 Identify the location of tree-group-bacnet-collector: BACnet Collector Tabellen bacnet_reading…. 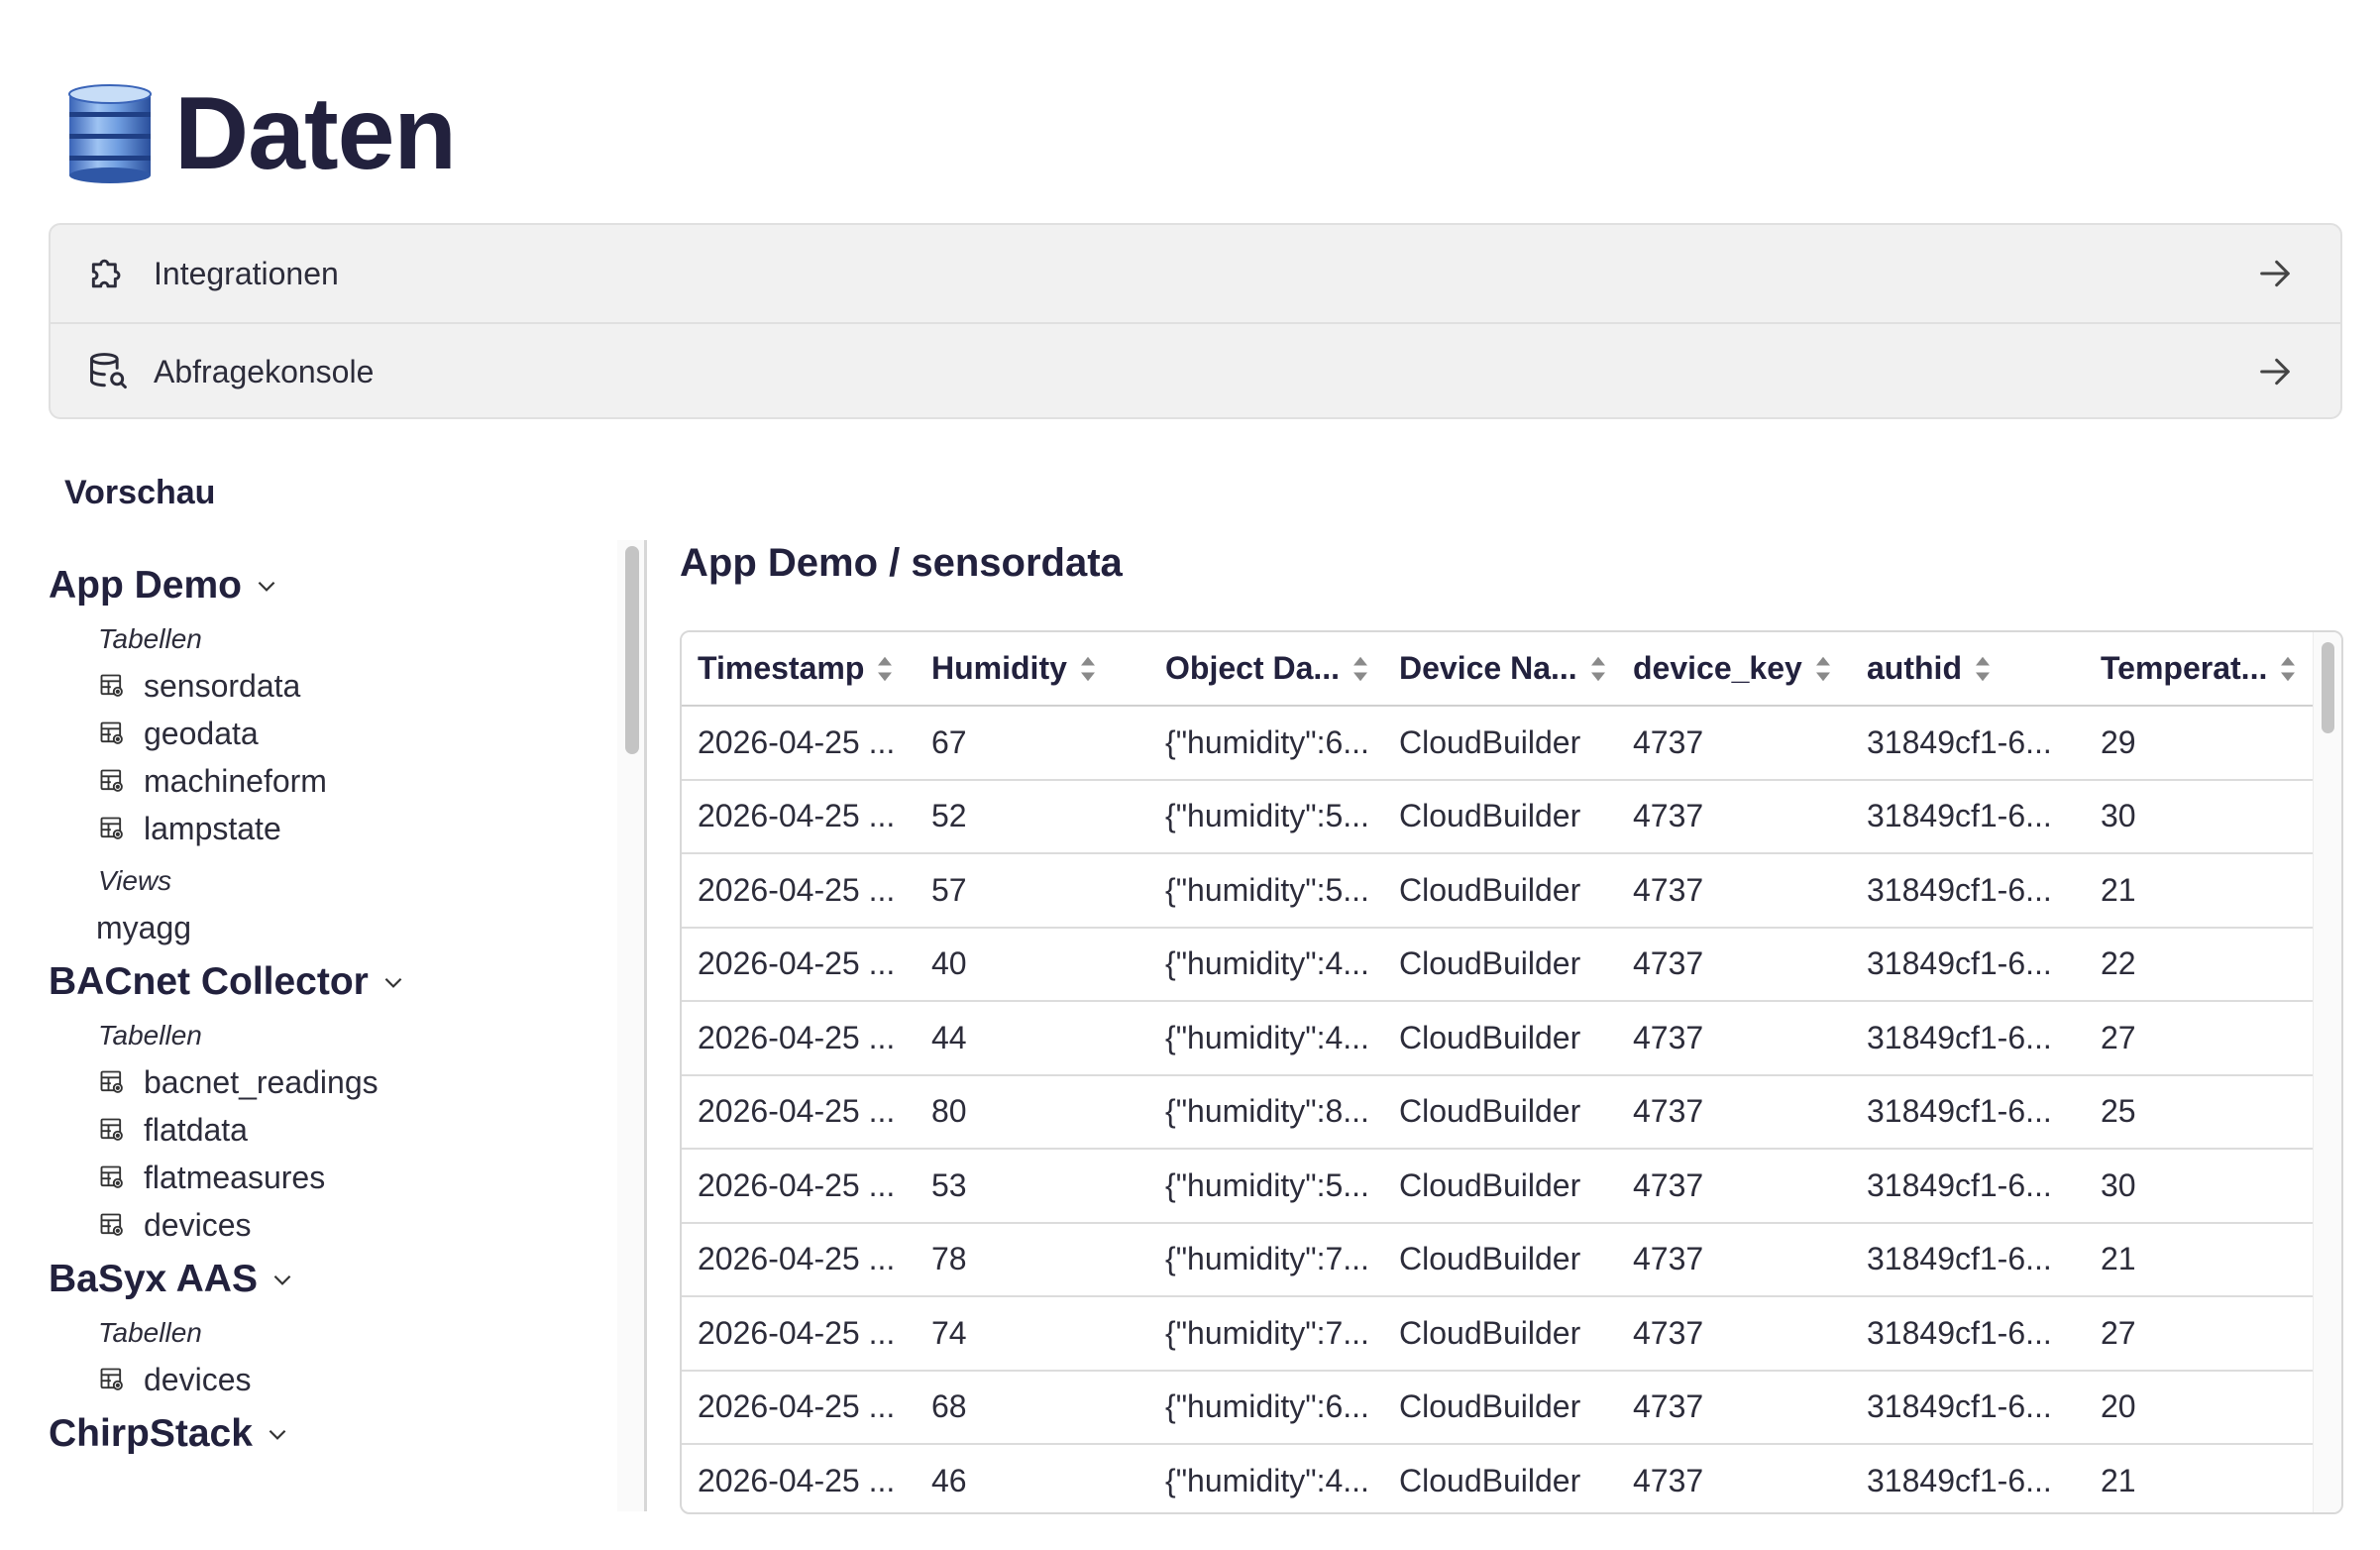
(326, 1100).